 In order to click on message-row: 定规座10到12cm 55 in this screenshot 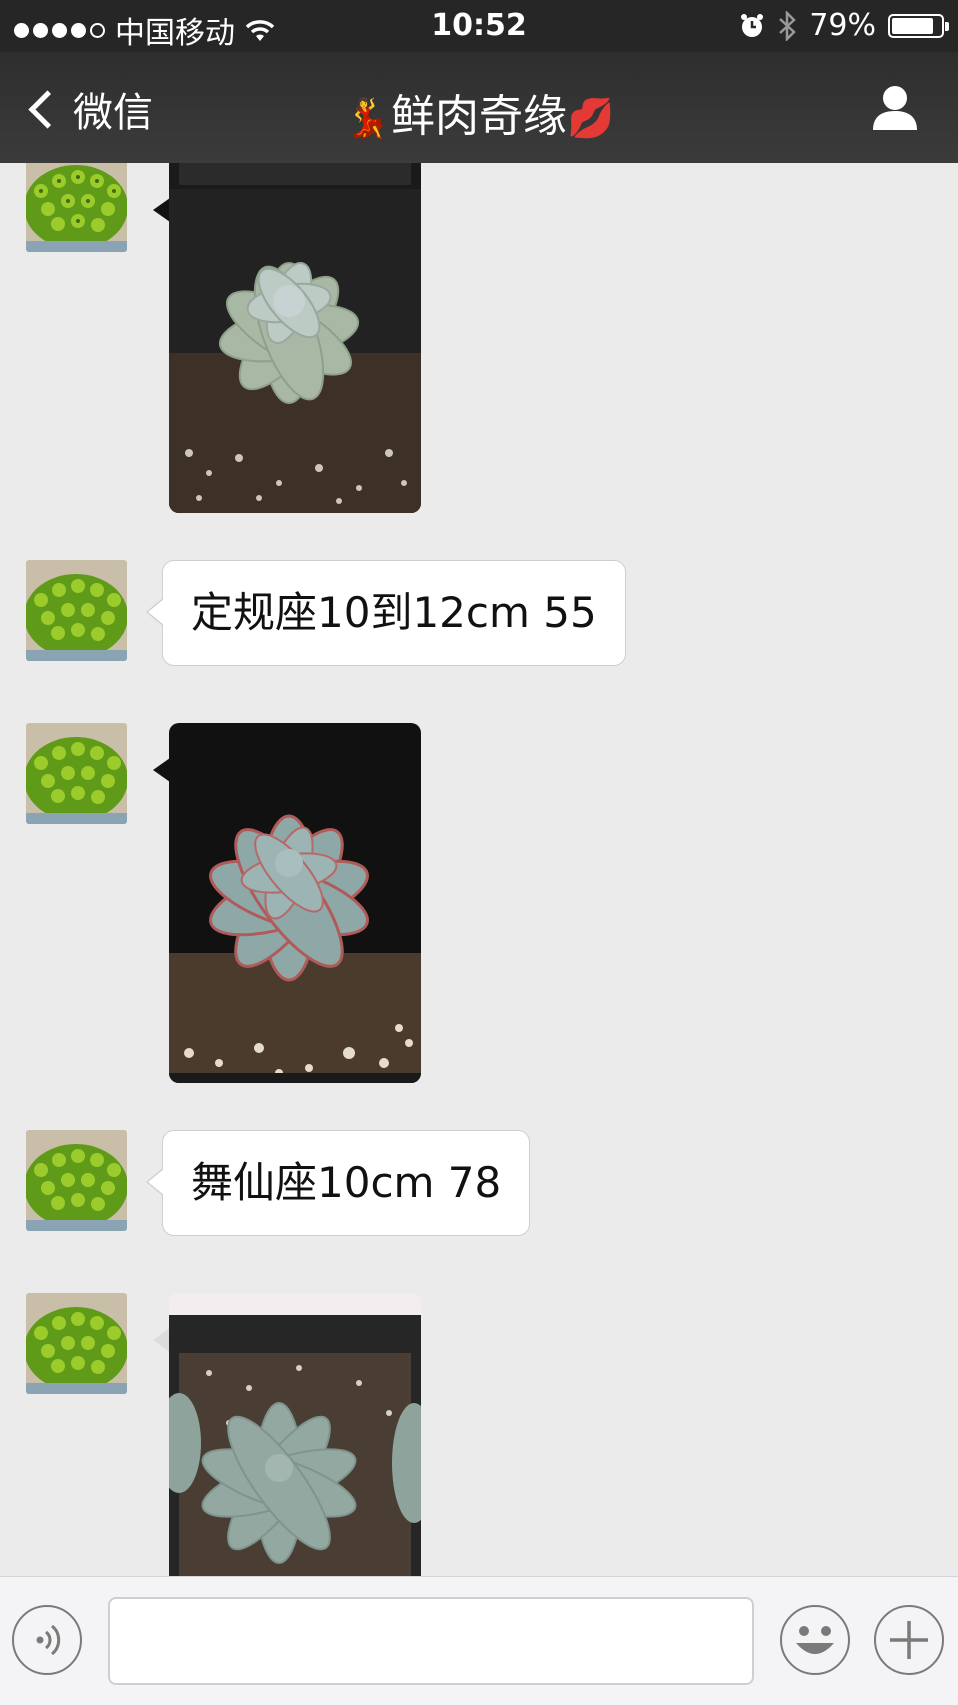, I will do `click(479, 615)`.